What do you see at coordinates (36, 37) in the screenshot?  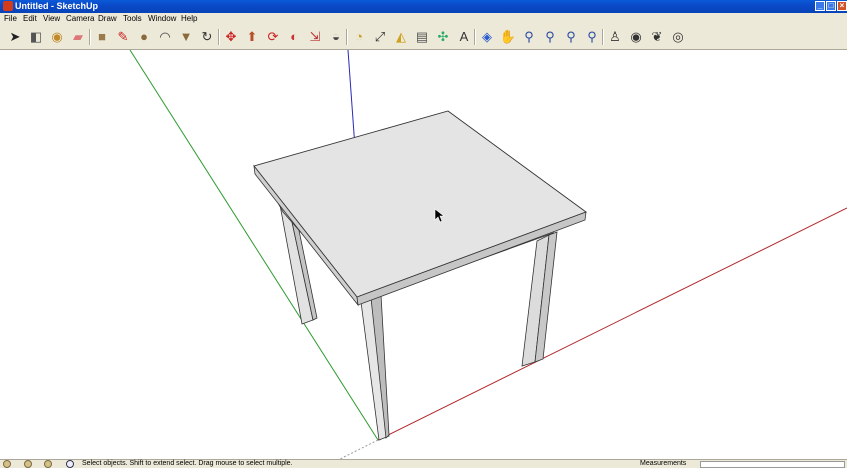 I see `make-component-icon: ◧` at bounding box center [36, 37].